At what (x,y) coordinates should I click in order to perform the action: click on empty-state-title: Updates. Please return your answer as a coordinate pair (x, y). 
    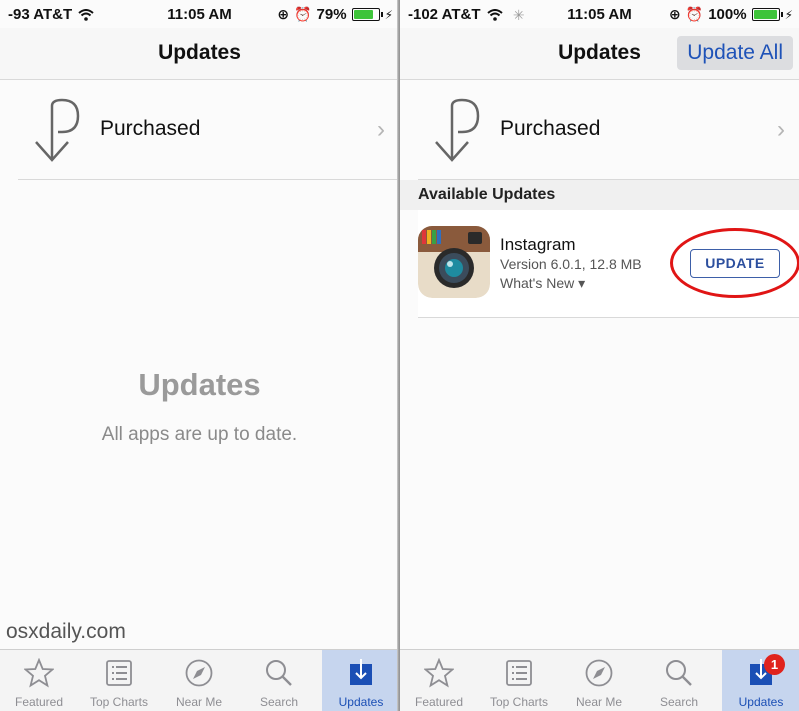
    Looking at the image, I should click on (199, 384).